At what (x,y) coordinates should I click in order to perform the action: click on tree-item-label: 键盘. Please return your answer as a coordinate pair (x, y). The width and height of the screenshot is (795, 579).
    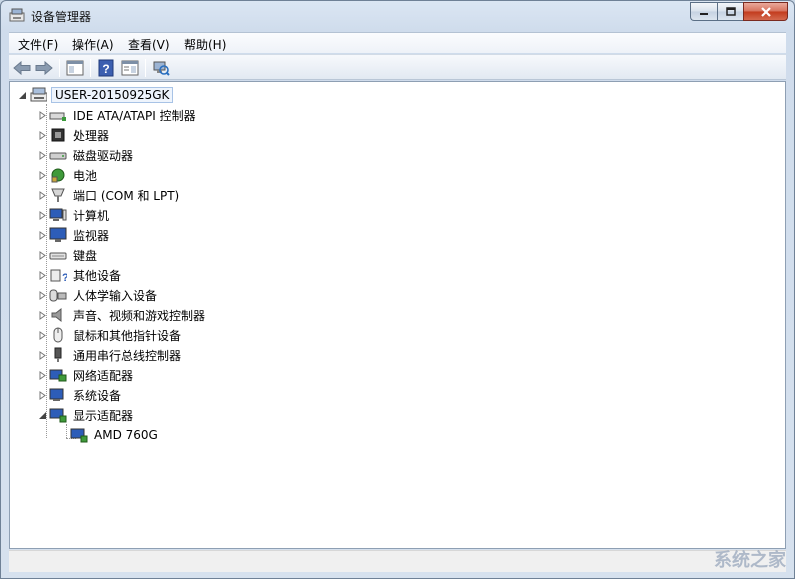
    Looking at the image, I should click on (85, 255).